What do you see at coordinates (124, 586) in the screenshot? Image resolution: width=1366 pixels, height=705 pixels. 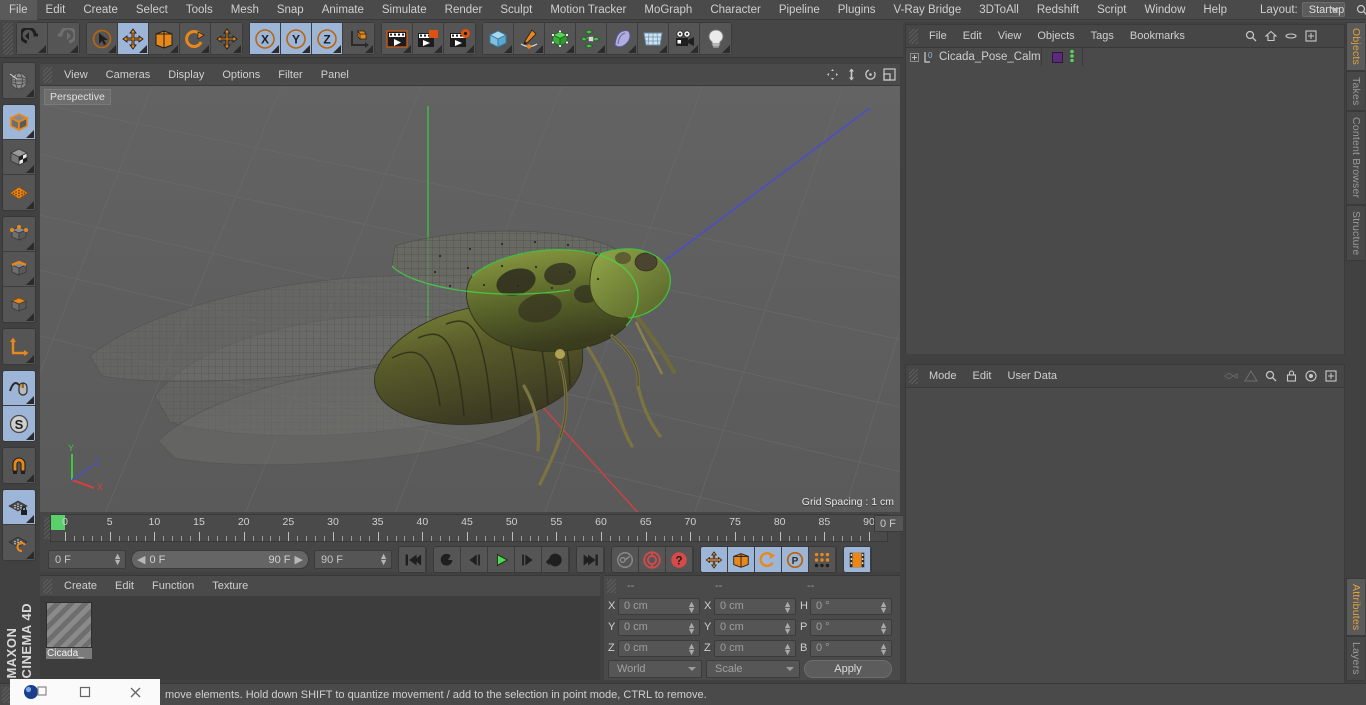 I see `material-menu-edit: Edit` at bounding box center [124, 586].